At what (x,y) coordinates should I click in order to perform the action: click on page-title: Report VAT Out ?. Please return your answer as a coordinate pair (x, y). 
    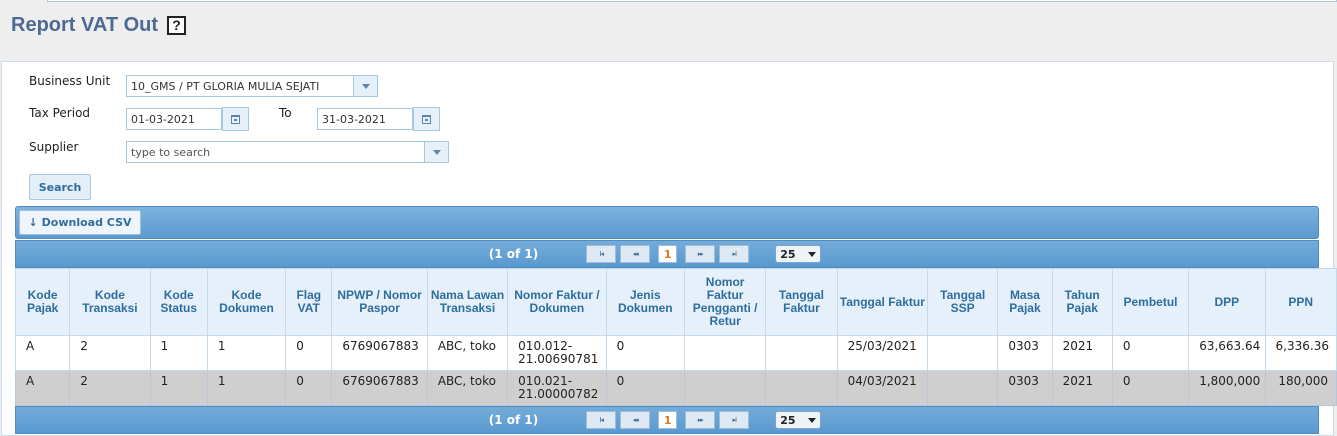
    Looking at the image, I should click on (99, 25).